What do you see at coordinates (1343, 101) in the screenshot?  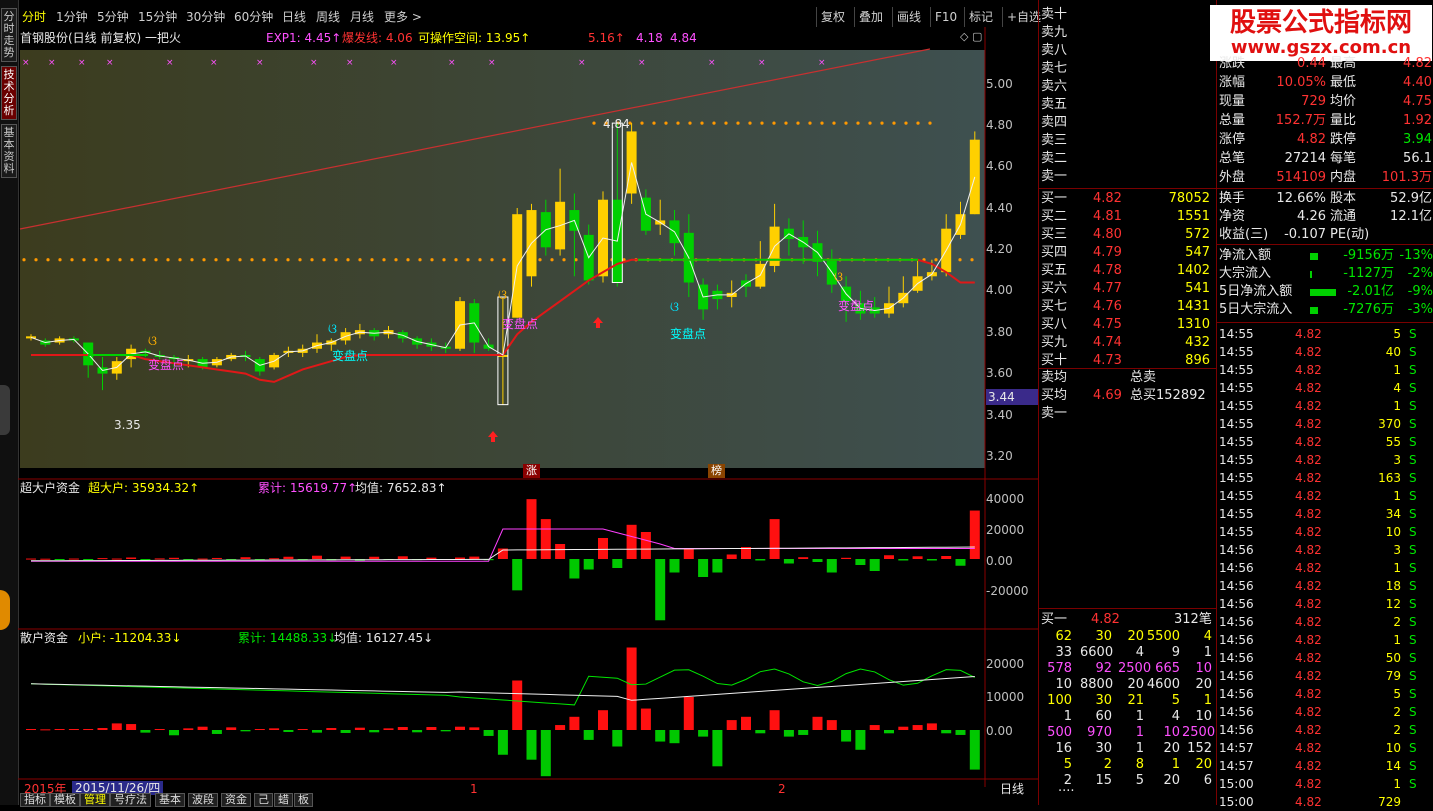 I see `quote-label: 均价` at bounding box center [1343, 101].